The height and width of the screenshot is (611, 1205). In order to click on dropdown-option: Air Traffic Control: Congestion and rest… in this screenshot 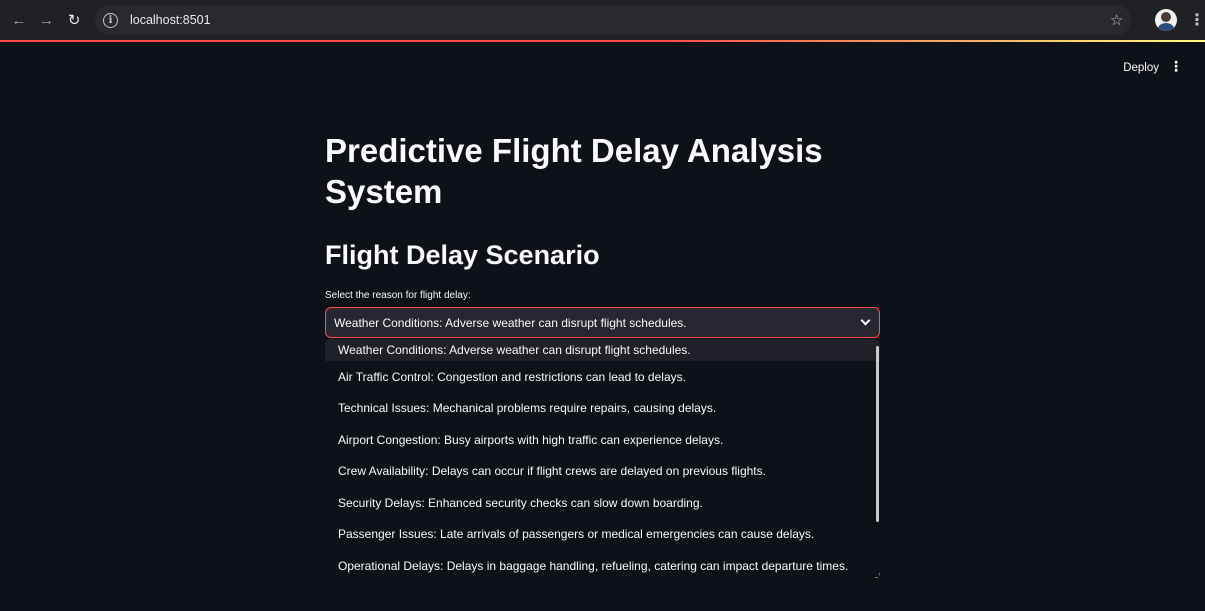, I will do `click(602, 377)`.